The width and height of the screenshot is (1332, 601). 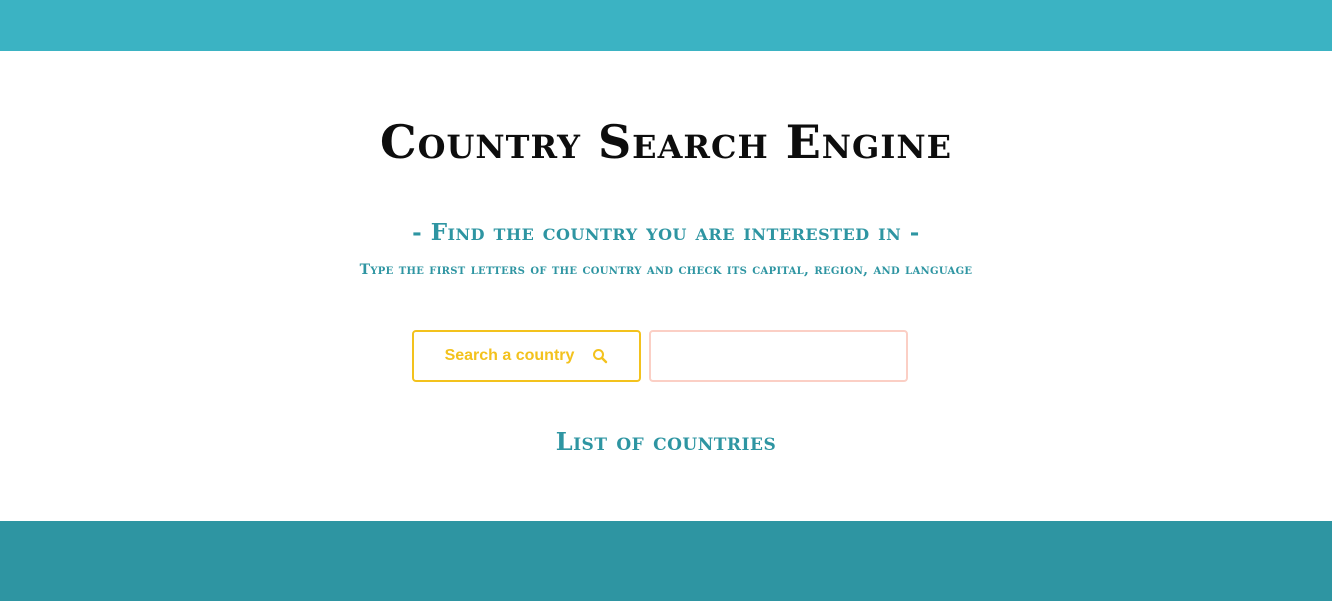 What do you see at coordinates (666, 25) in the screenshot?
I see `top-banner` at bounding box center [666, 25].